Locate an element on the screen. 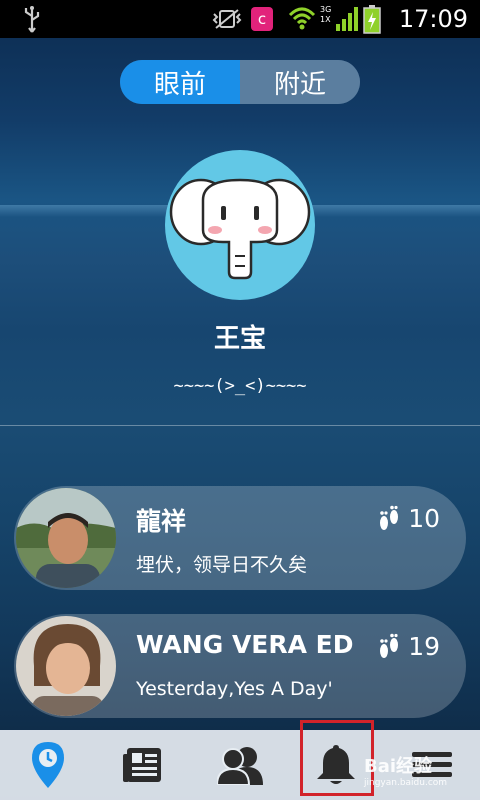 This screenshot has height=800, width=480. watermark: Bai经验 jingyan.baidu.com is located at coordinates (405, 770).